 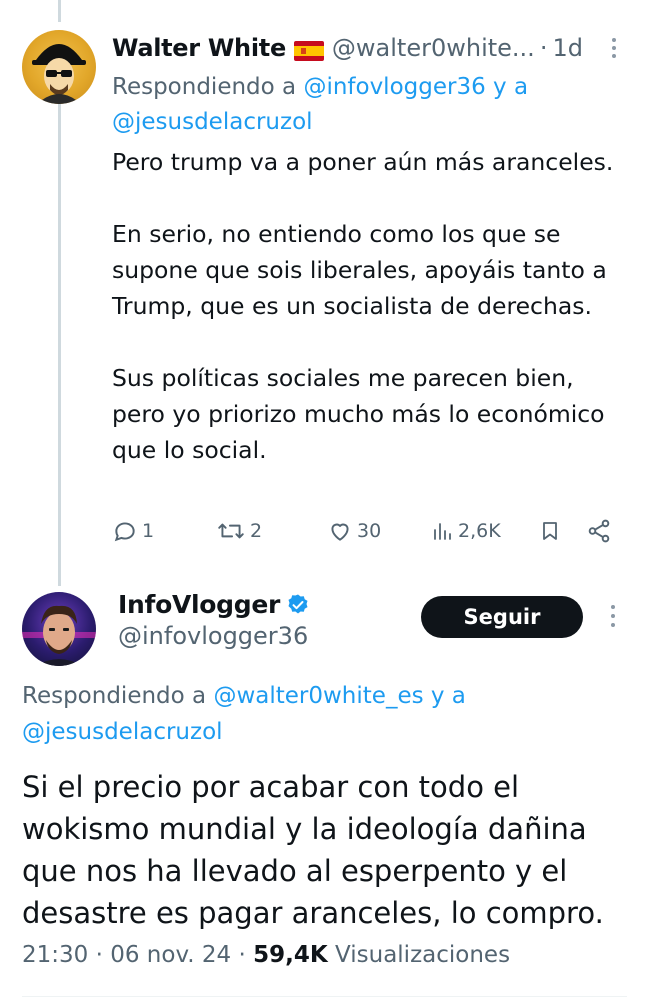 What do you see at coordinates (55, 955) in the screenshot?
I see `tweet-time: 21:30` at bounding box center [55, 955].